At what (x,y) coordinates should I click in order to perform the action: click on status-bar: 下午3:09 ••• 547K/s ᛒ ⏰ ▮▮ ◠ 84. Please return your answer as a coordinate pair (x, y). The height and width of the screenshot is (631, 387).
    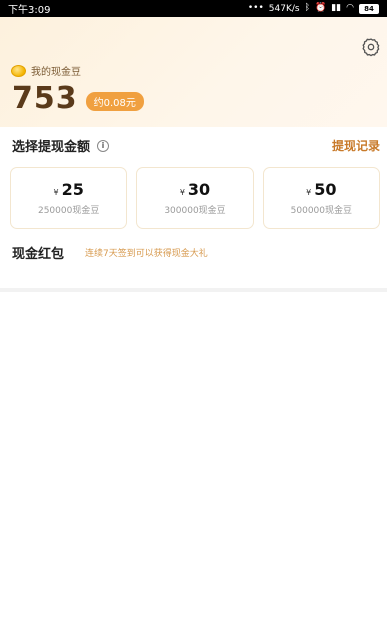
    Looking at the image, I should click on (193, 8).